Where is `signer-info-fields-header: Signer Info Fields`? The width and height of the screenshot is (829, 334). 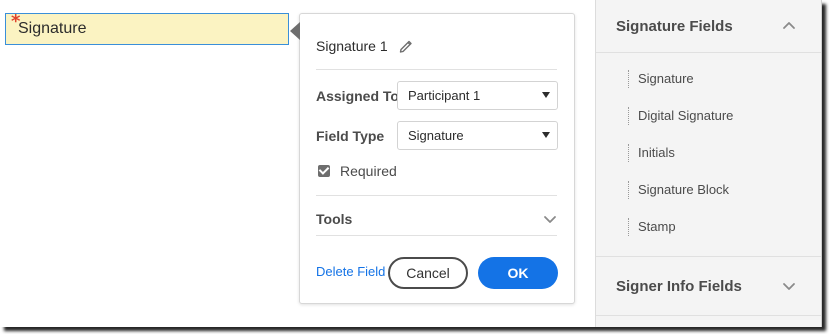
signer-info-fields-header: Signer Info Fields is located at coordinates (708, 286).